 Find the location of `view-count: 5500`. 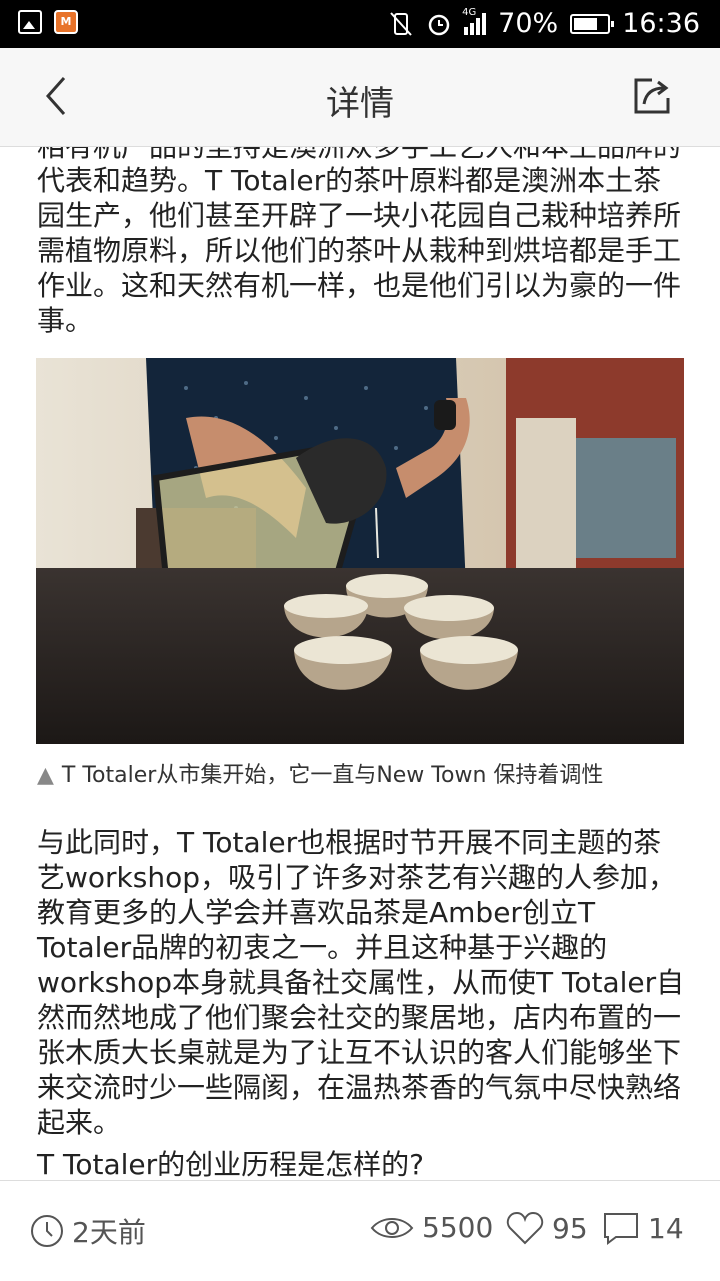

view-count: 5500 is located at coordinates (431, 1227).